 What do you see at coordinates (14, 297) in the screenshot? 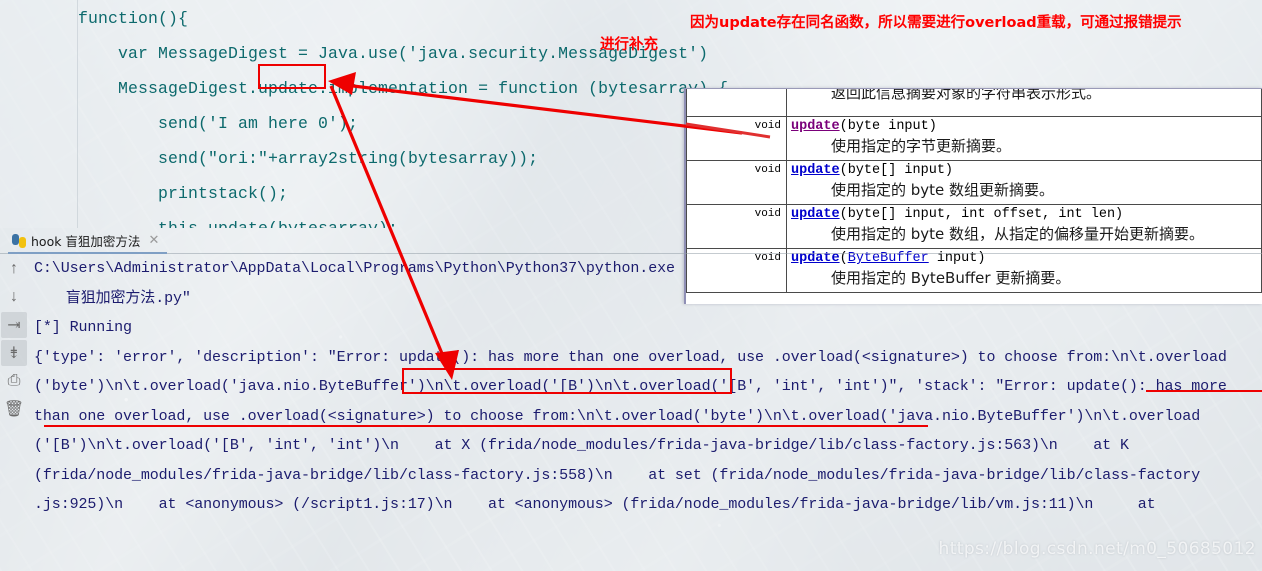
I see `arrow-down-icon: ↓` at bounding box center [14, 297].